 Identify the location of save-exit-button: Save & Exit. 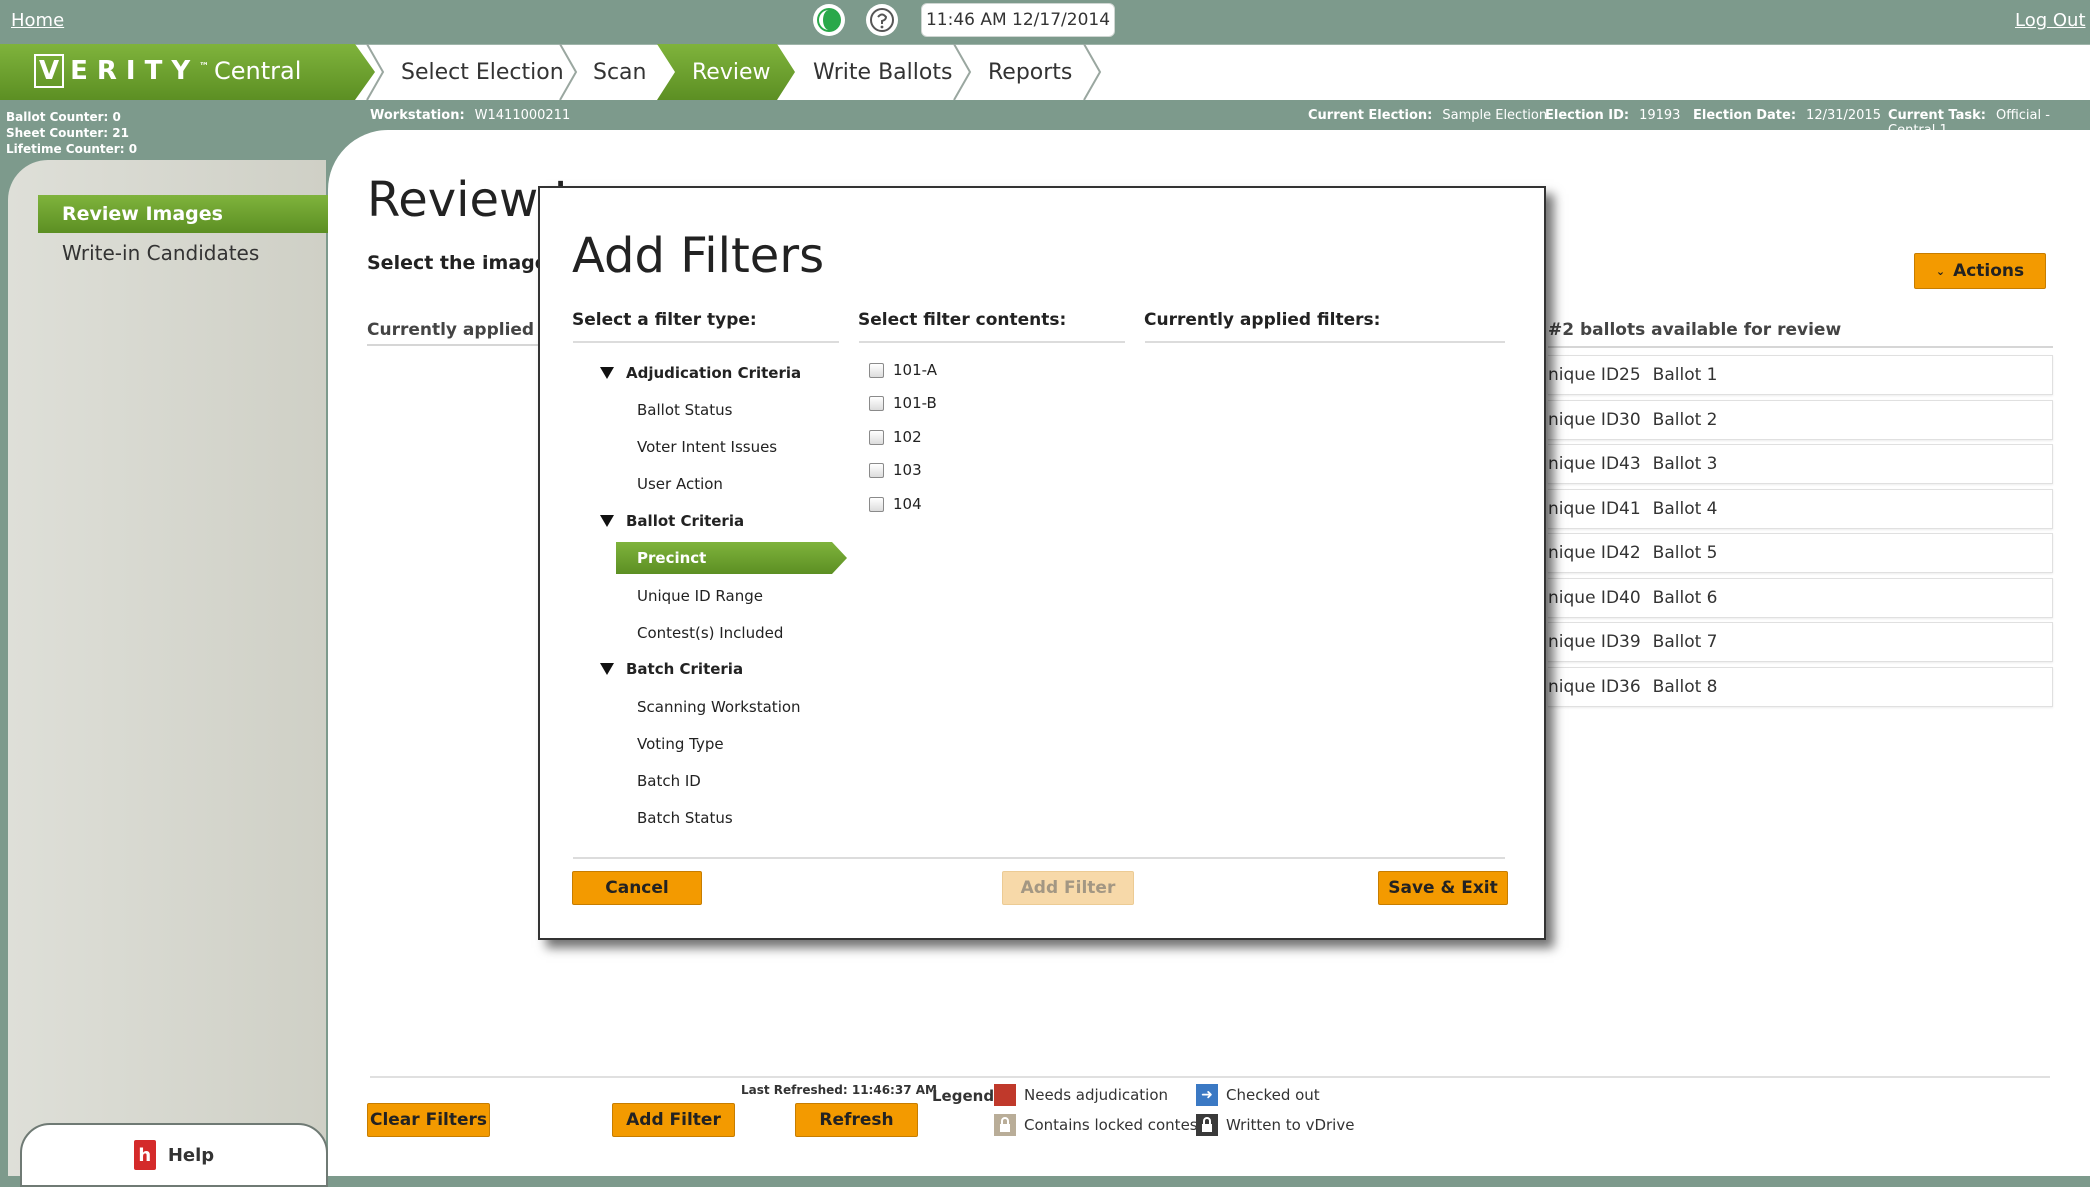
(1443, 888).